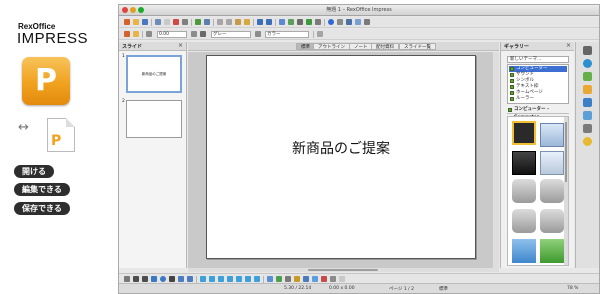 This screenshot has width=600, height=294. What do you see at coordinates (568, 45) in the screenshot?
I see `close-gallery-icon: ×` at bounding box center [568, 45].